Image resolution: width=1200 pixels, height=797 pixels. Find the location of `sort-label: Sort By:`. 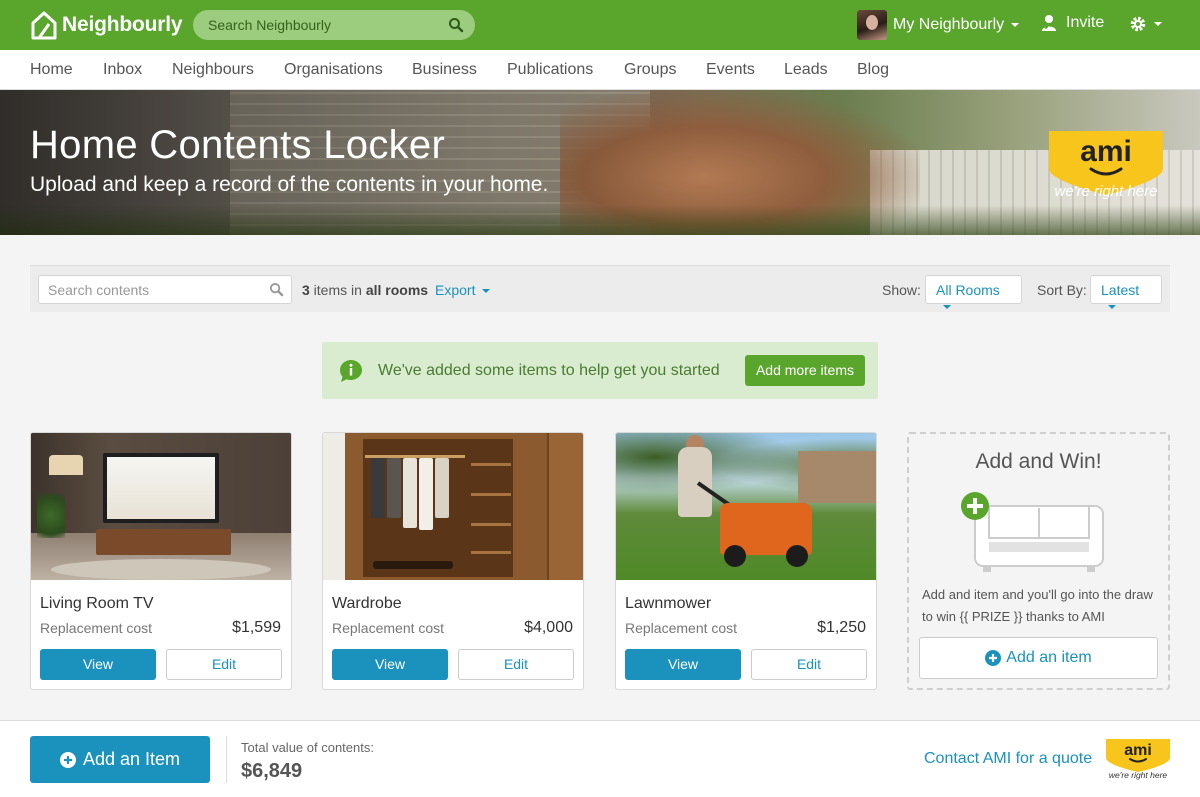

sort-label: Sort By: is located at coordinates (1062, 290).